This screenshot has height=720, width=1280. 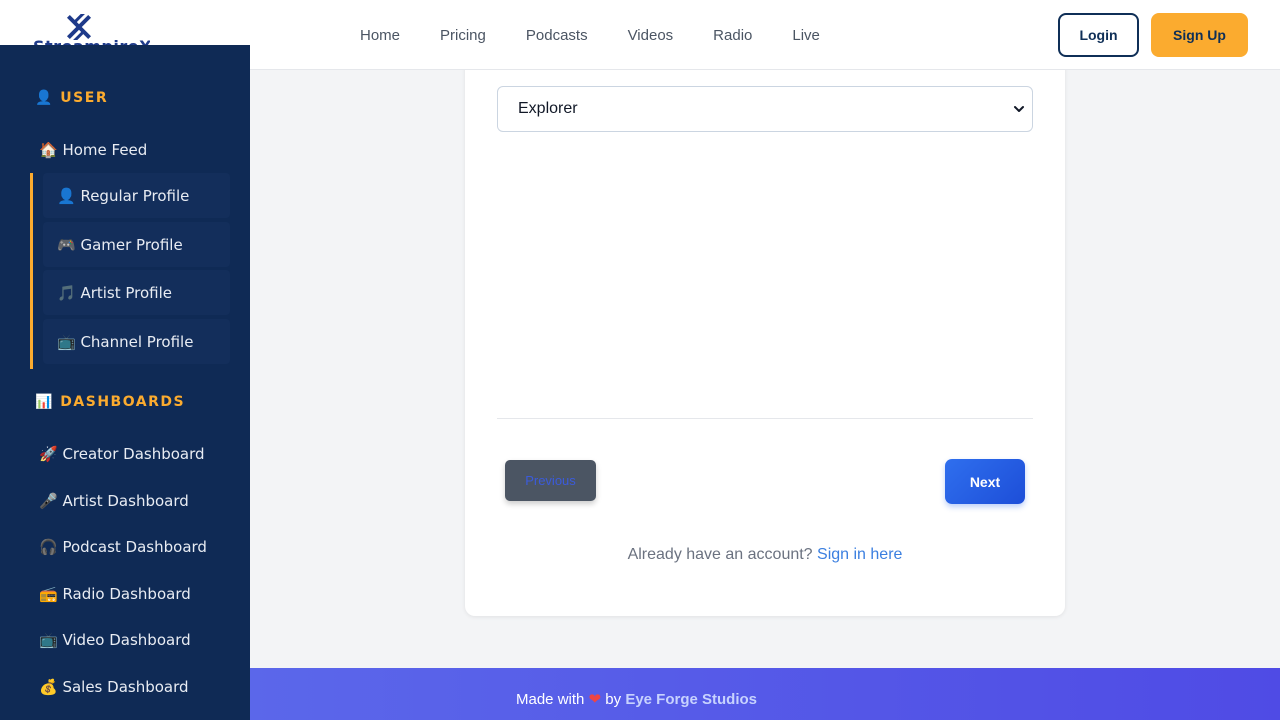 I want to click on sidebar-section-user: 👤 USER, so click(x=72, y=98).